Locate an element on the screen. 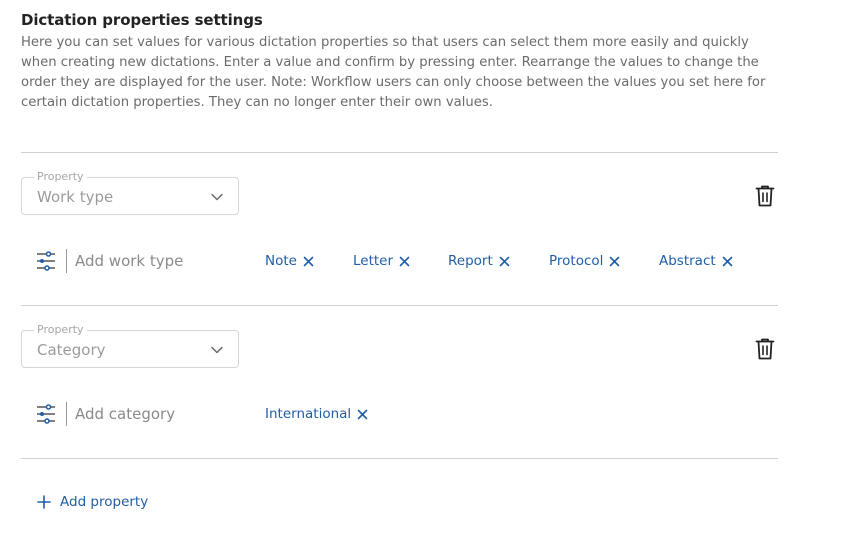 The image size is (846, 542). value-chip-report: Report is located at coordinates (479, 261).